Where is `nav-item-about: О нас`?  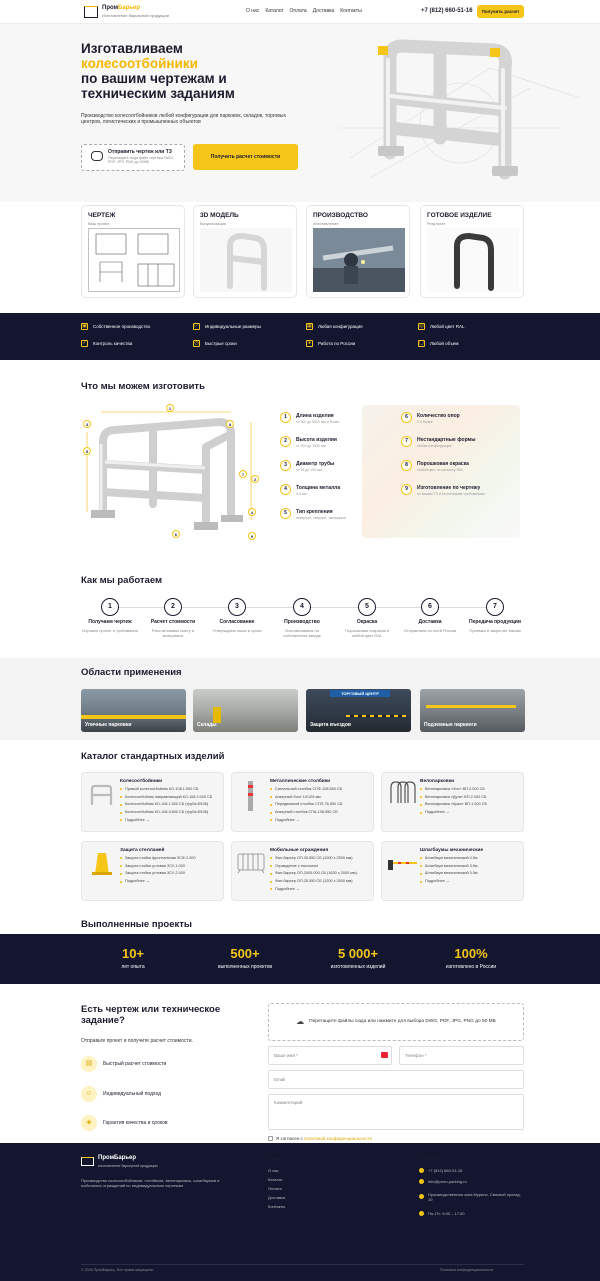 nav-item-about: О нас is located at coordinates (252, 11).